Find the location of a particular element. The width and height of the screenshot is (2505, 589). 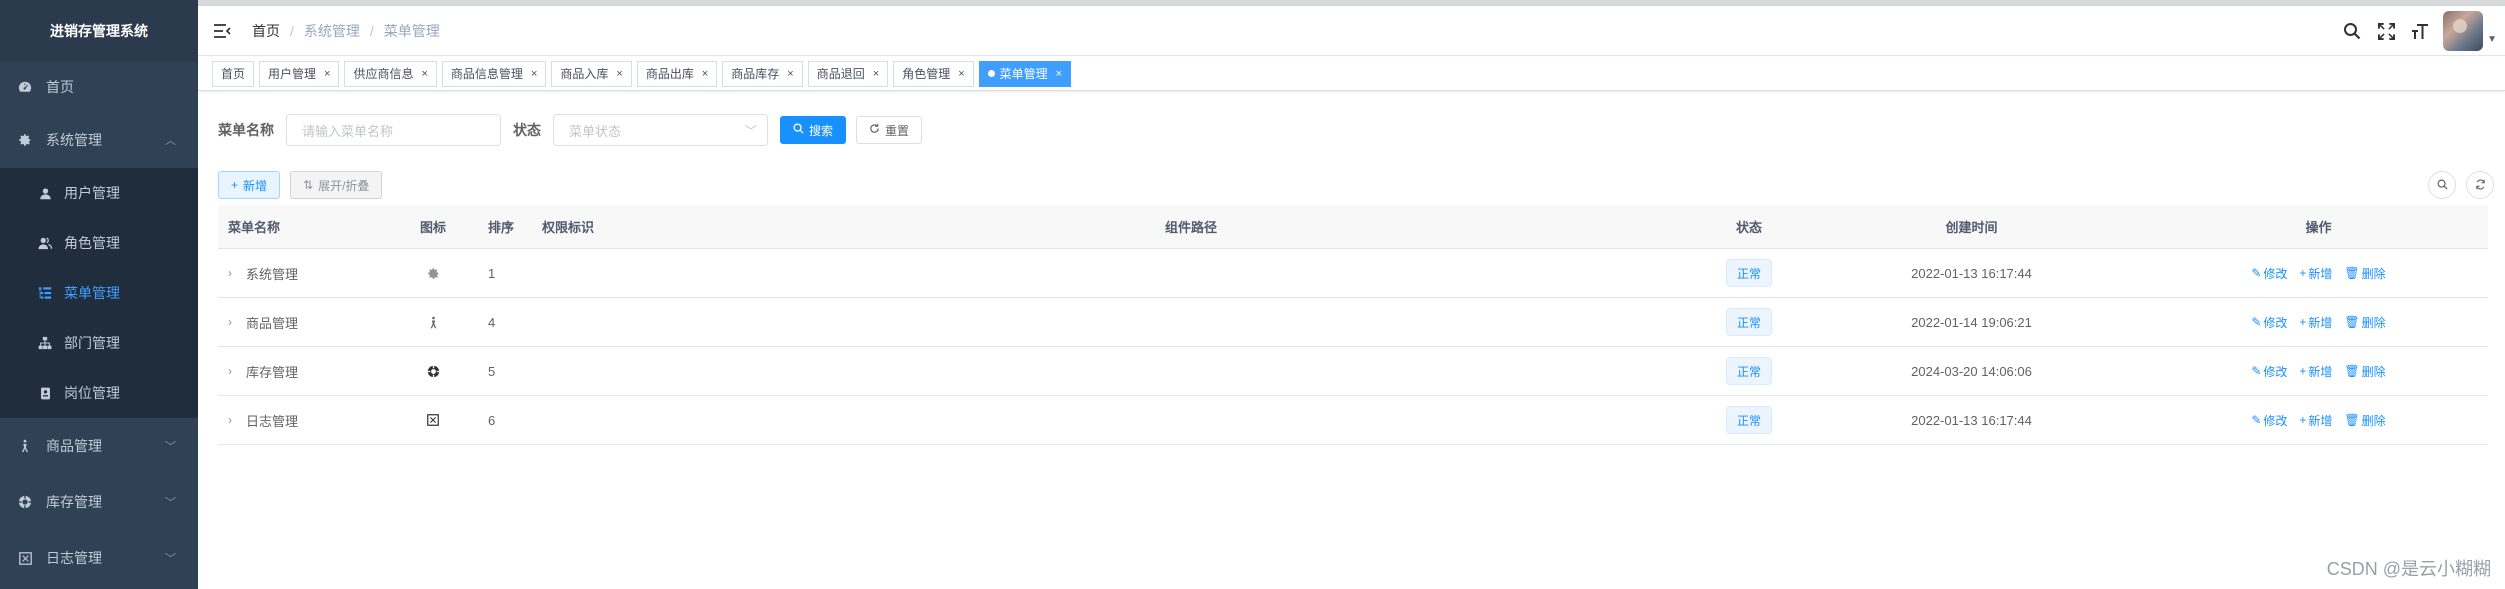

menu-name-cell: 系统管理 is located at coordinates (272, 274).